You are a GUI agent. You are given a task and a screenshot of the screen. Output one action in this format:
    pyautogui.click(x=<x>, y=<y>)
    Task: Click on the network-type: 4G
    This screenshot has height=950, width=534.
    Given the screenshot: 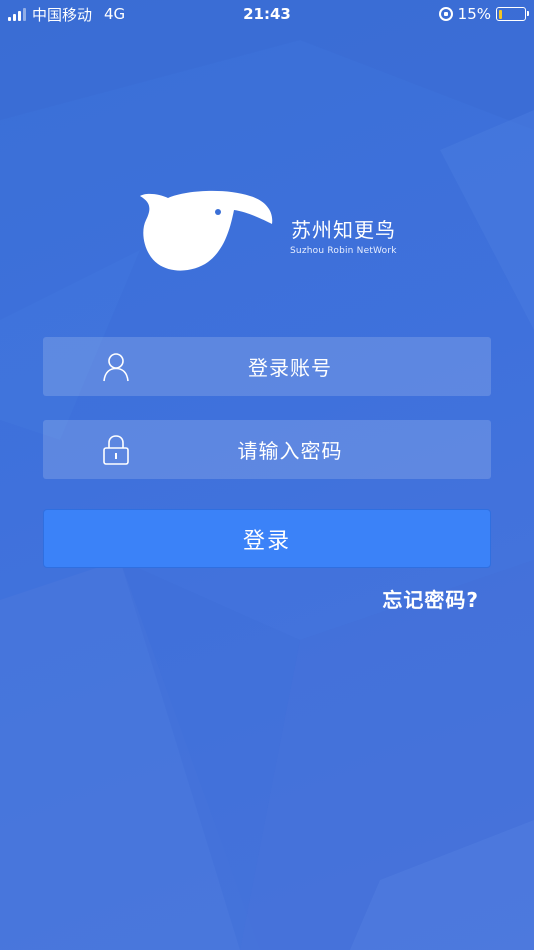 What is the action you would take?
    pyautogui.click(x=115, y=14)
    